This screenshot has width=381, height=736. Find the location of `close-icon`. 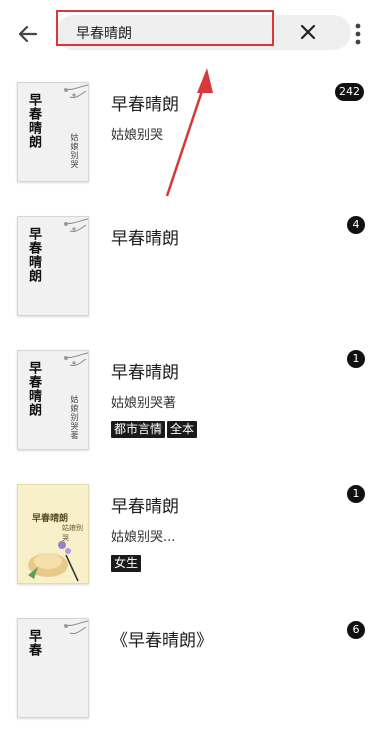

close-icon is located at coordinates (308, 32).